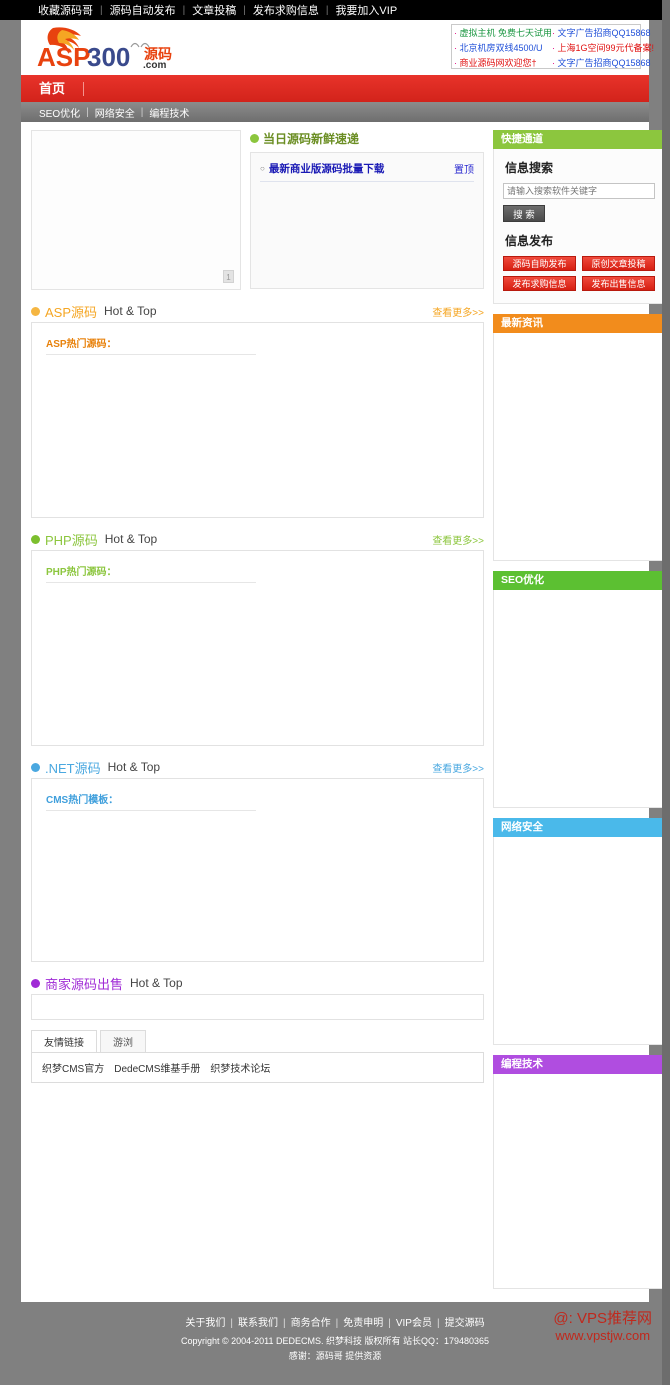 Image resolution: width=670 pixels, height=1385 pixels. I want to click on site-logo: ASP 300 源码 .com, so click(126, 48).